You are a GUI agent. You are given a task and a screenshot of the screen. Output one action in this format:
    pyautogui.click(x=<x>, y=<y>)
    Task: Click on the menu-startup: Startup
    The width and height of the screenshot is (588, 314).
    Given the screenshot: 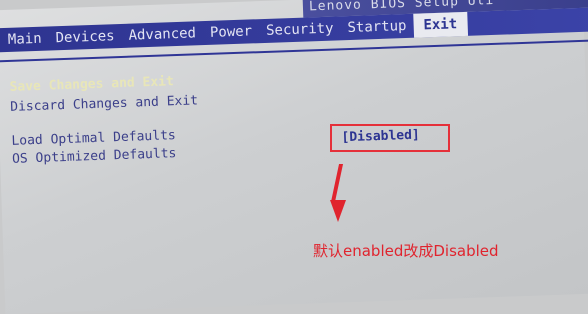 What is the action you would take?
    pyautogui.click(x=377, y=27)
    